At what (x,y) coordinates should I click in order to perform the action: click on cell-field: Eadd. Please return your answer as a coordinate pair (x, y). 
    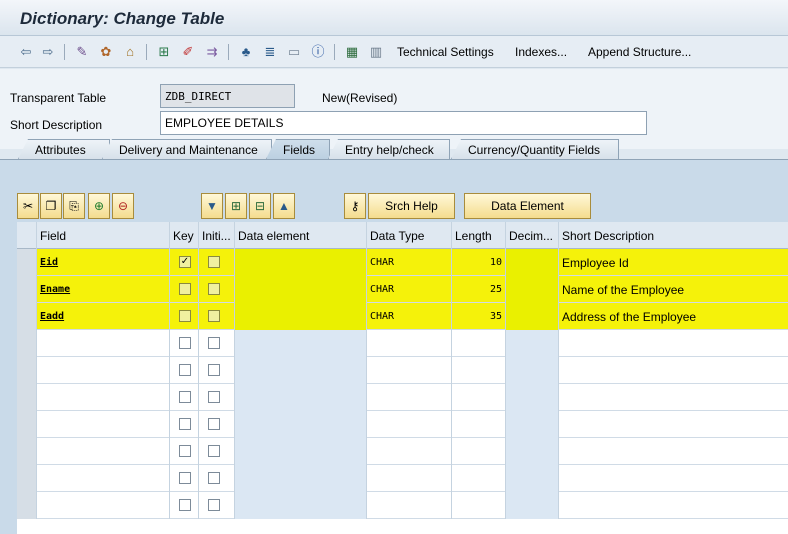
    Looking at the image, I should click on (103, 316).